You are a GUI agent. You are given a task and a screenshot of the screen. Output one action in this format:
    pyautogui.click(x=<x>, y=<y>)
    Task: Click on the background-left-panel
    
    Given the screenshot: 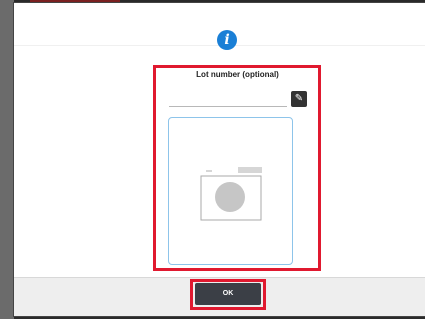 What is the action you would take?
    pyautogui.click(x=7, y=159)
    